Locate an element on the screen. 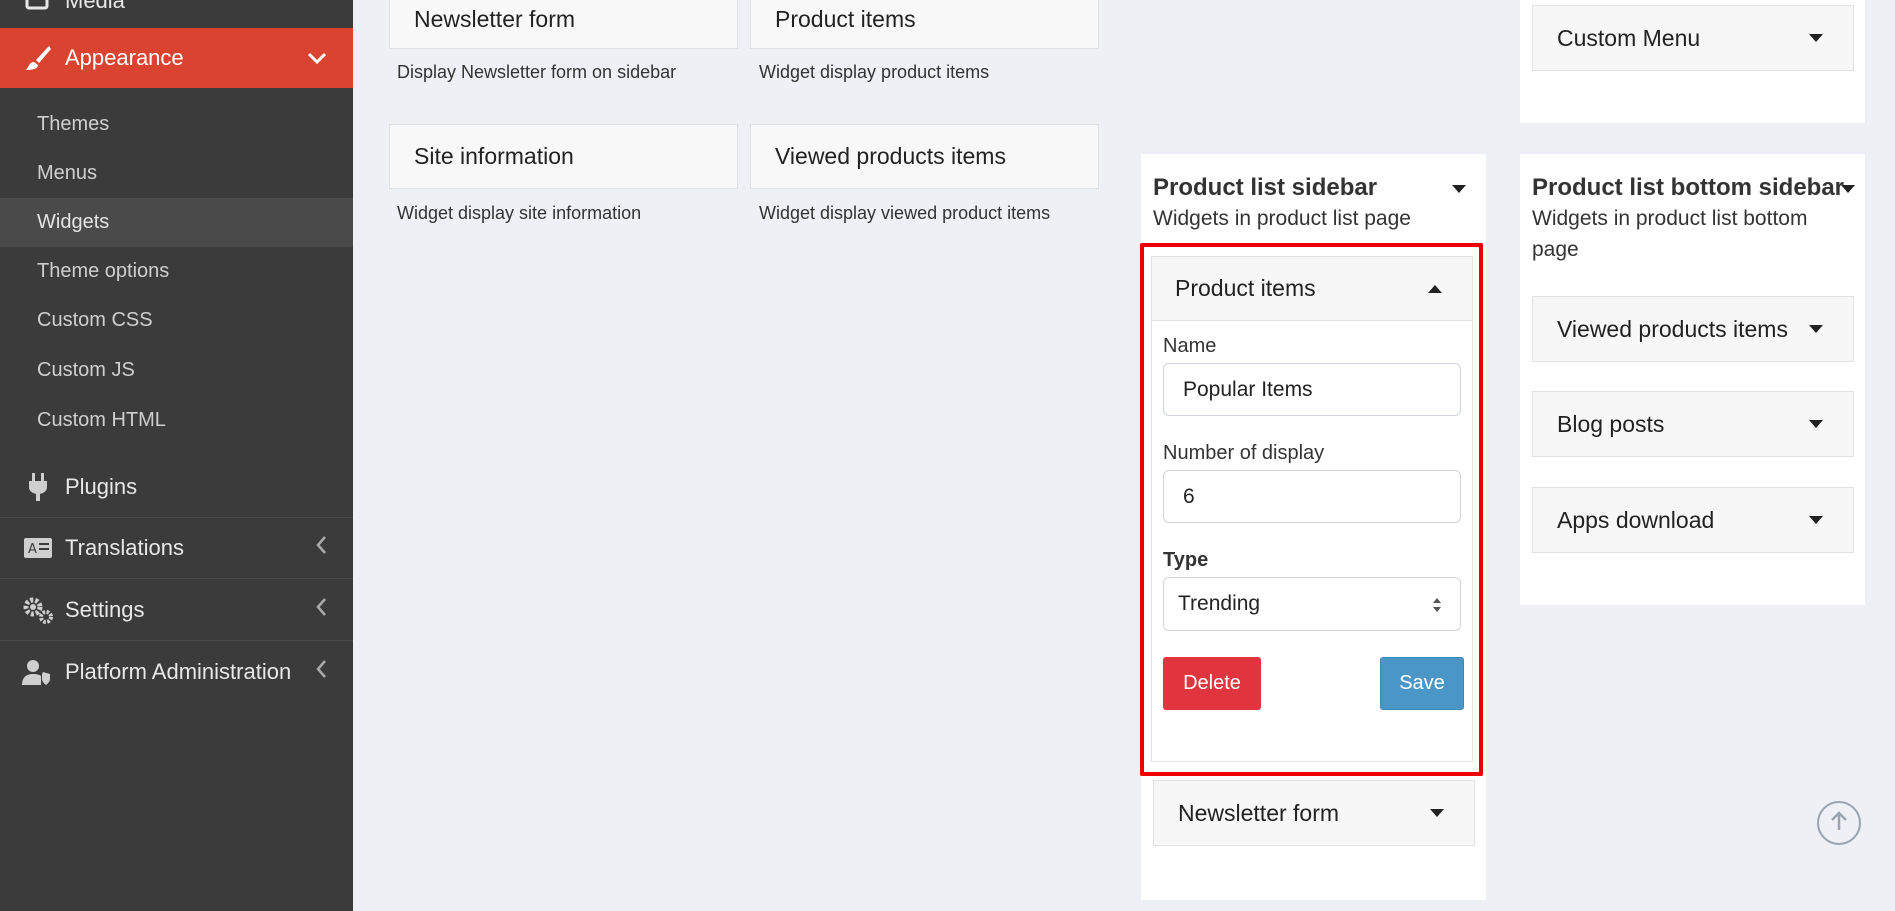  widget-area-panel: Custom Menu is located at coordinates (1692, 61).